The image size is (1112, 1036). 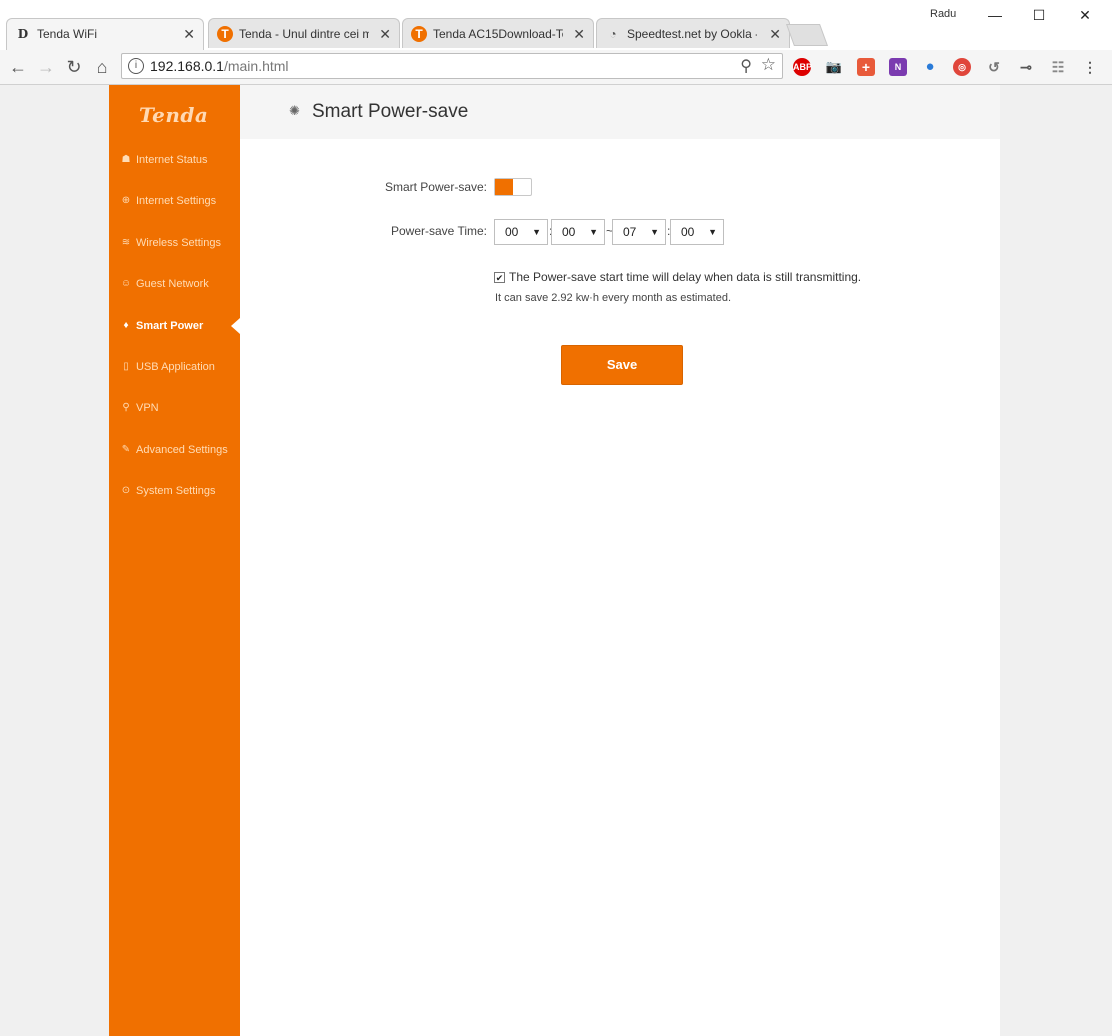 I want to click on sidebar-item-label: Internet Status, so click(x=172, y=160).